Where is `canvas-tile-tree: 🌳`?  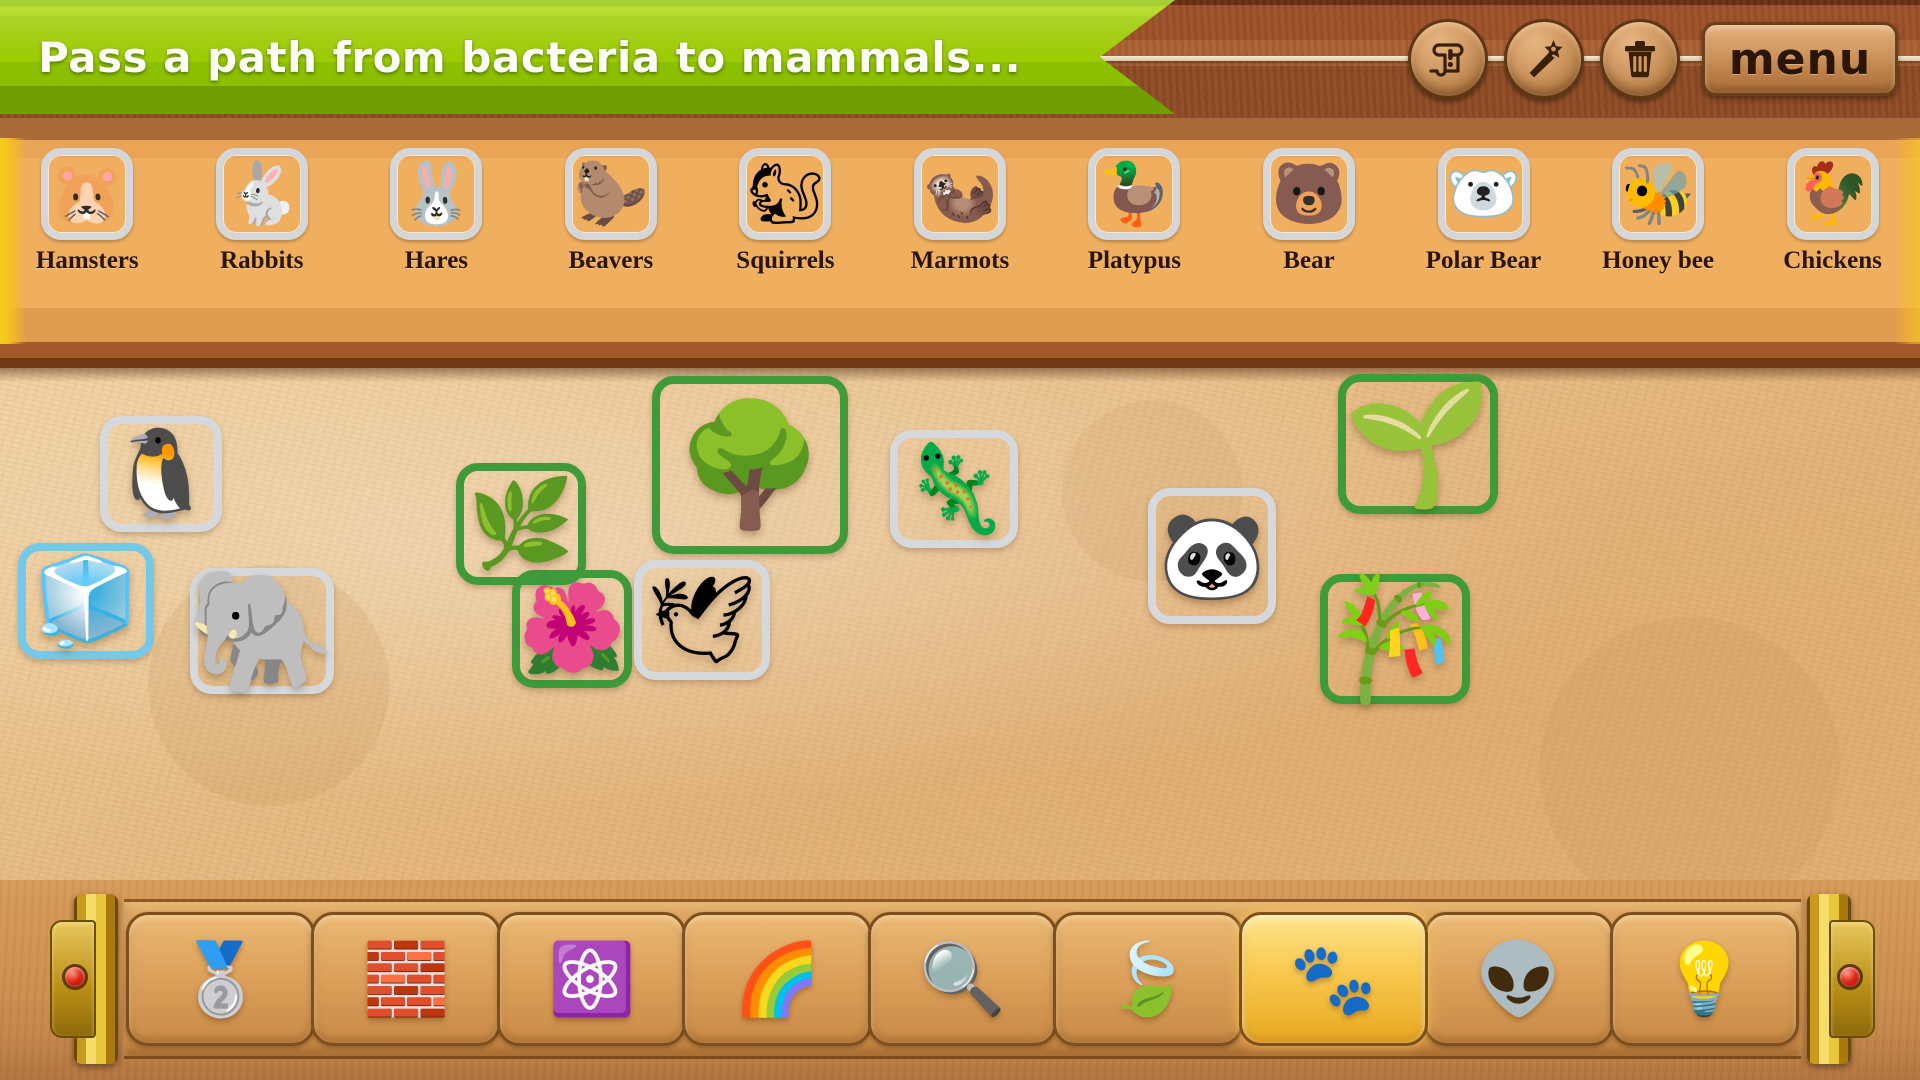
canvas-tile-tree: 🌳 is located at coordinates (750, 465).